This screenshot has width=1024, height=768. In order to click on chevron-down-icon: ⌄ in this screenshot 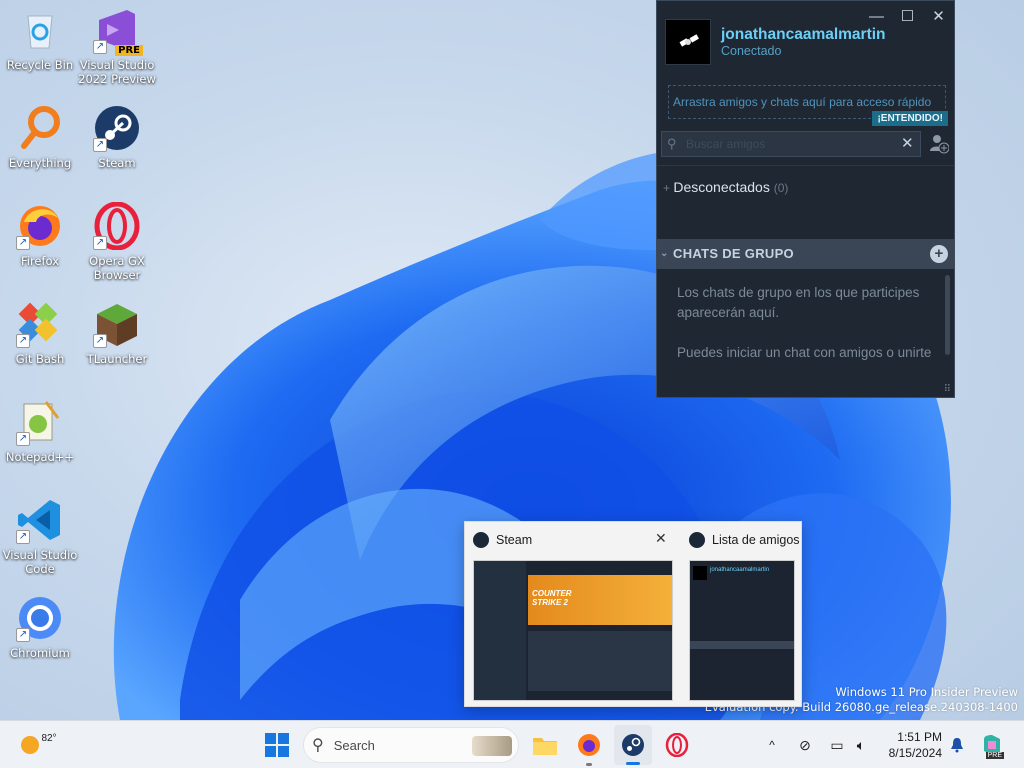, I will do `click(664, 253)`.